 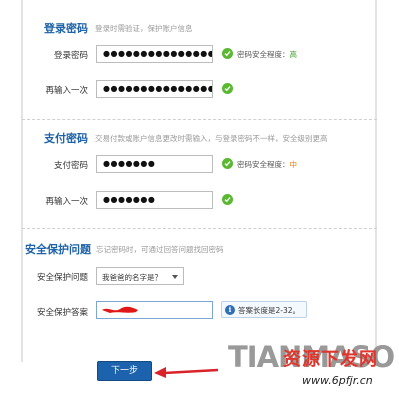 I want to click on payment-section-title: 支付密码, so click(x=66, y=138).